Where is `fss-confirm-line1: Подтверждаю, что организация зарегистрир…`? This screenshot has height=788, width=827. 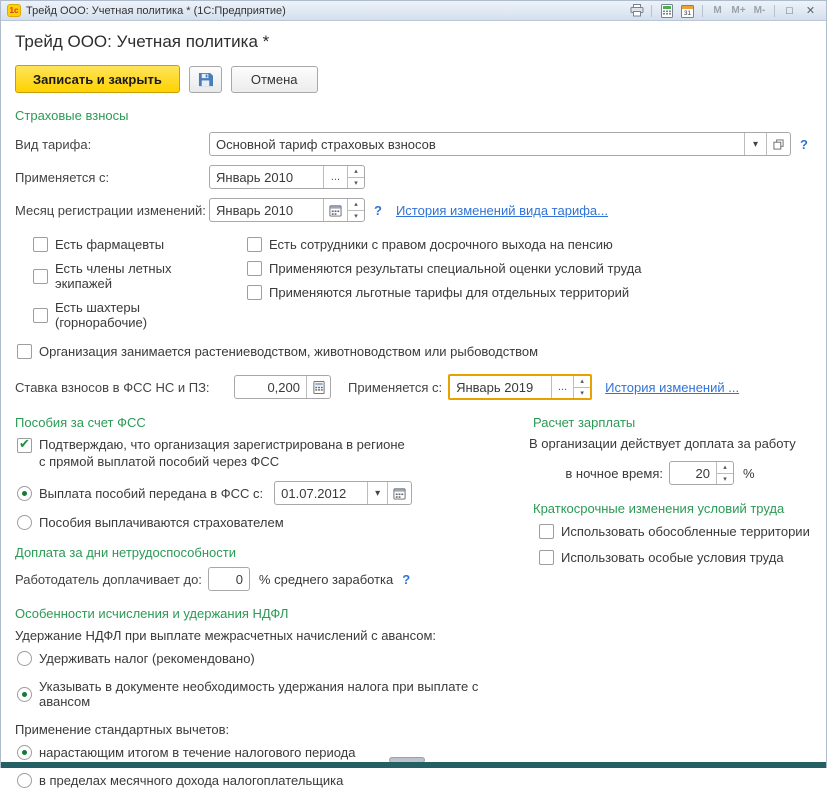
fss-confirm-line1: Подтверждаю, что организация зарегистрир… is located at coordinates (222, 444).